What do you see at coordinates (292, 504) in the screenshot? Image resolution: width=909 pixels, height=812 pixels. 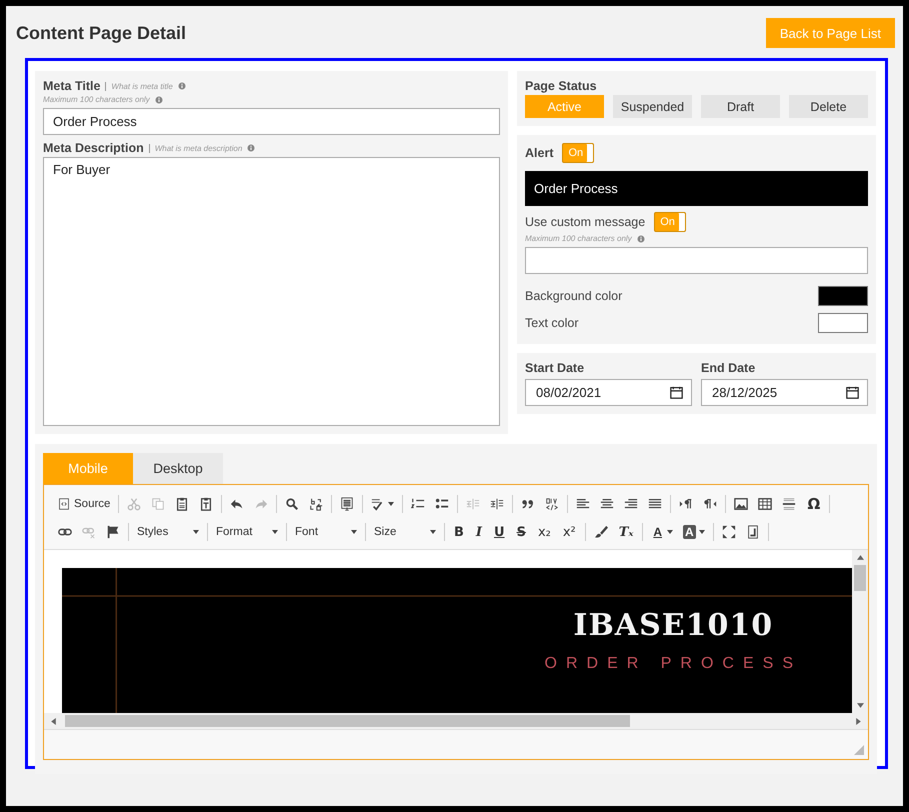 I see `search-icon` at bounding box center [292, 504].